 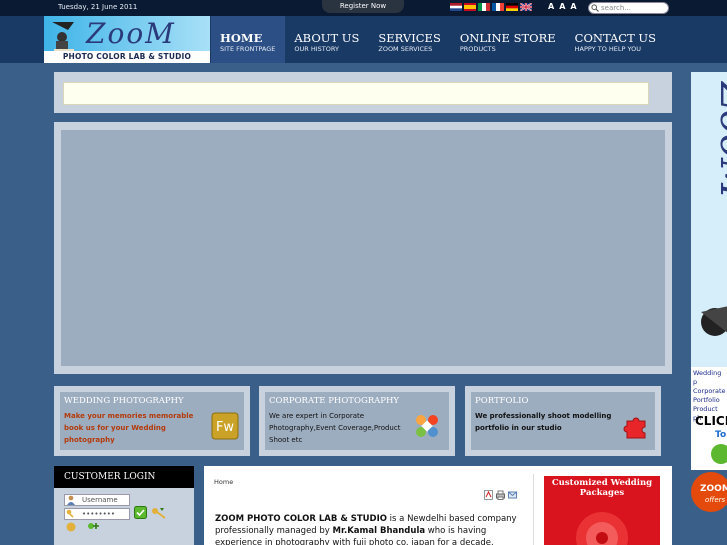 I want to click on puzzle-icon, so click(x=634, y=428).